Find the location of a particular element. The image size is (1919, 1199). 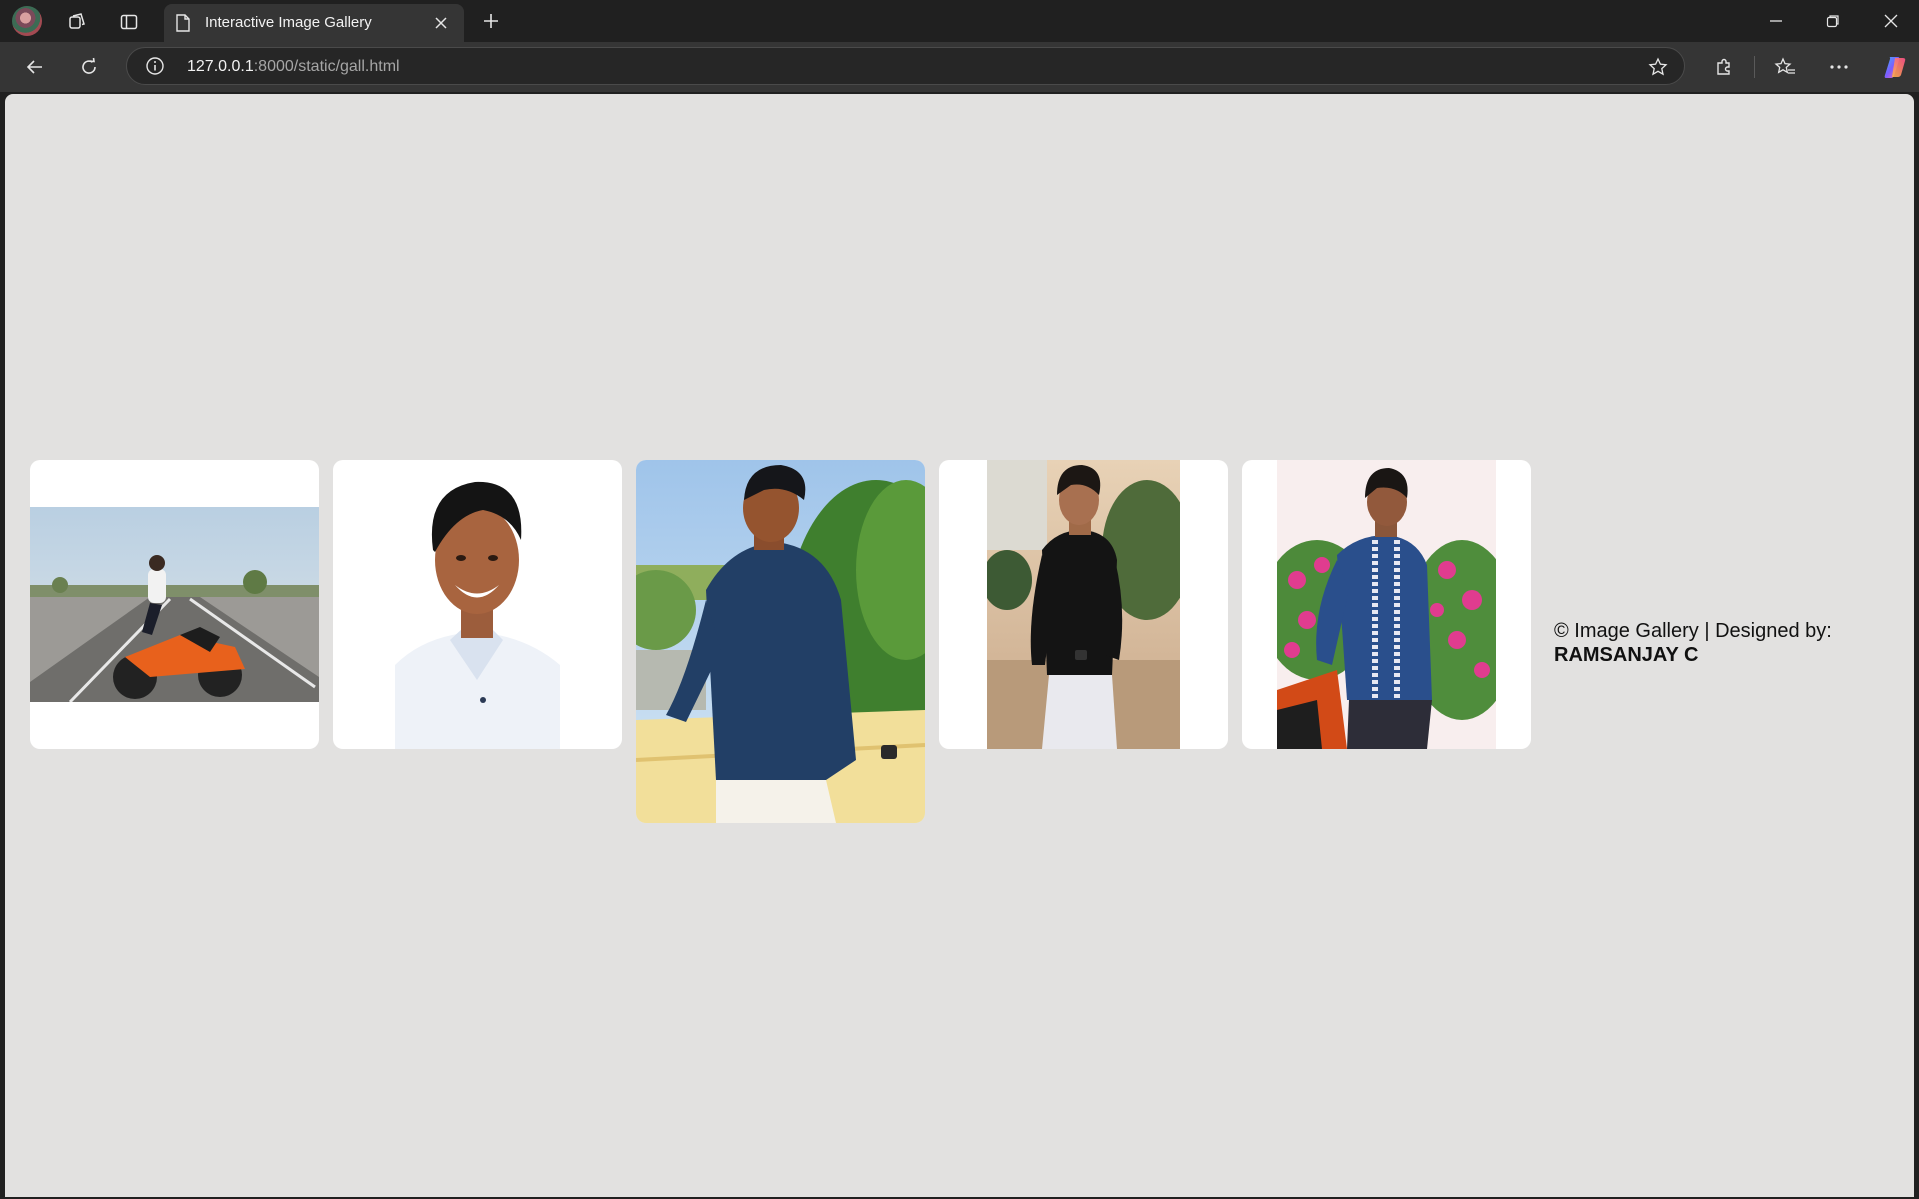

toolbar-divider is located at coordinates (1754, 67).